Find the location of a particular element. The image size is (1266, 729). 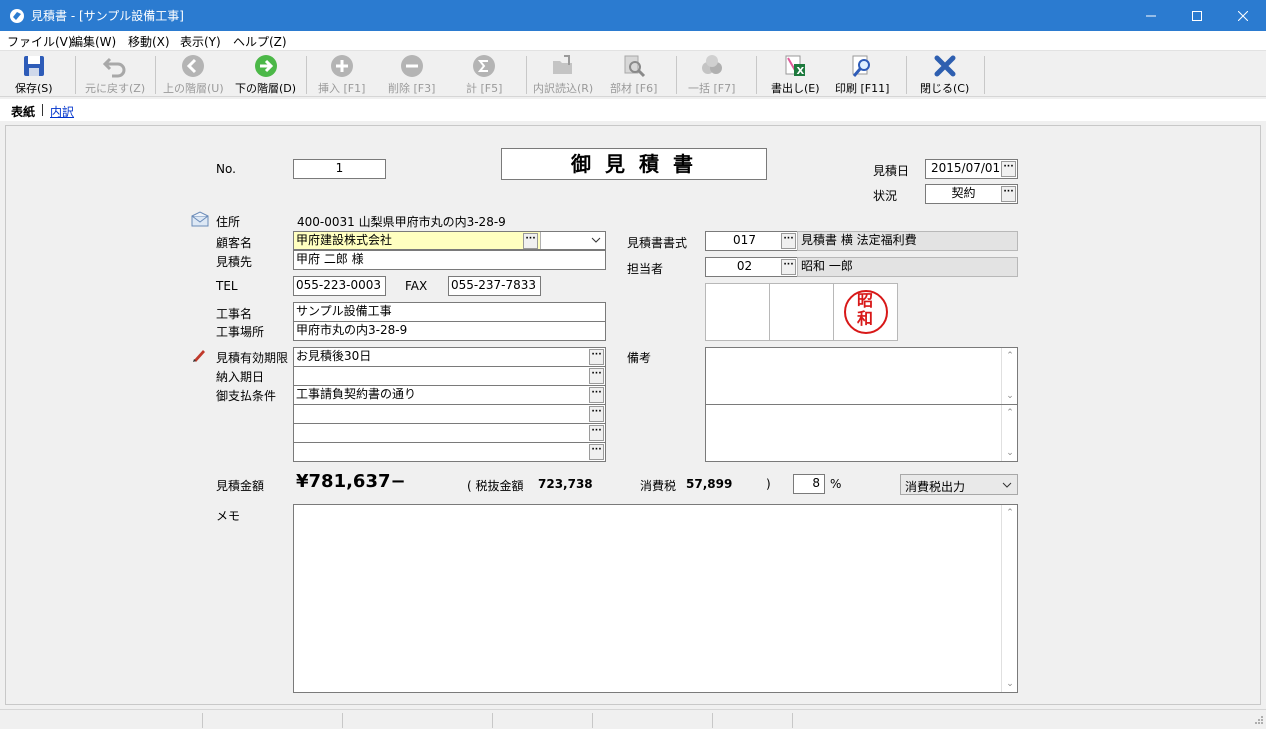

no-field: 1 is located at coordinates (339, 169).